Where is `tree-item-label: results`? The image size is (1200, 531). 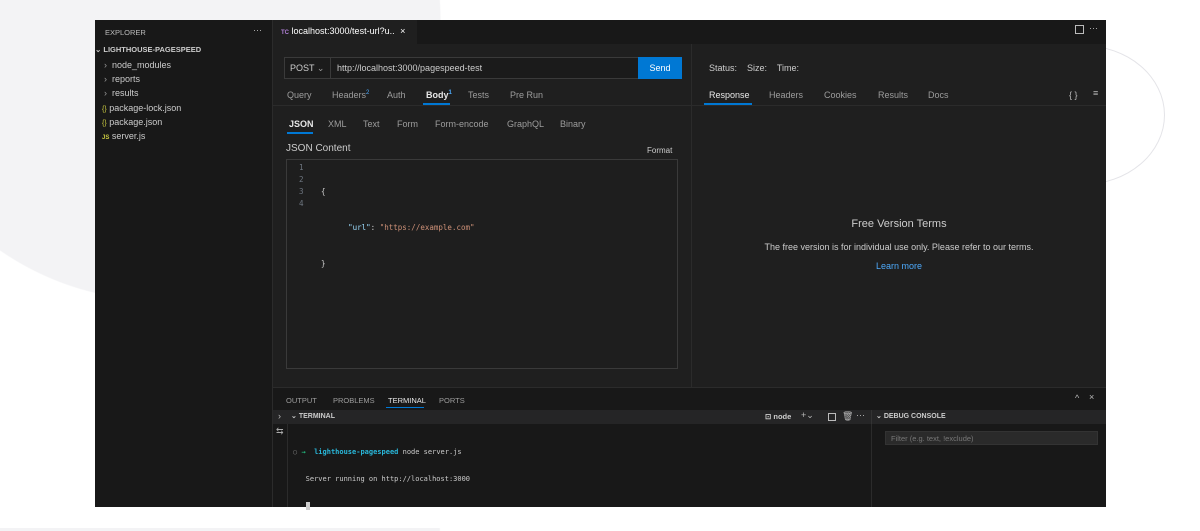
tree-item-label: results is located at coordinates (125, 93).